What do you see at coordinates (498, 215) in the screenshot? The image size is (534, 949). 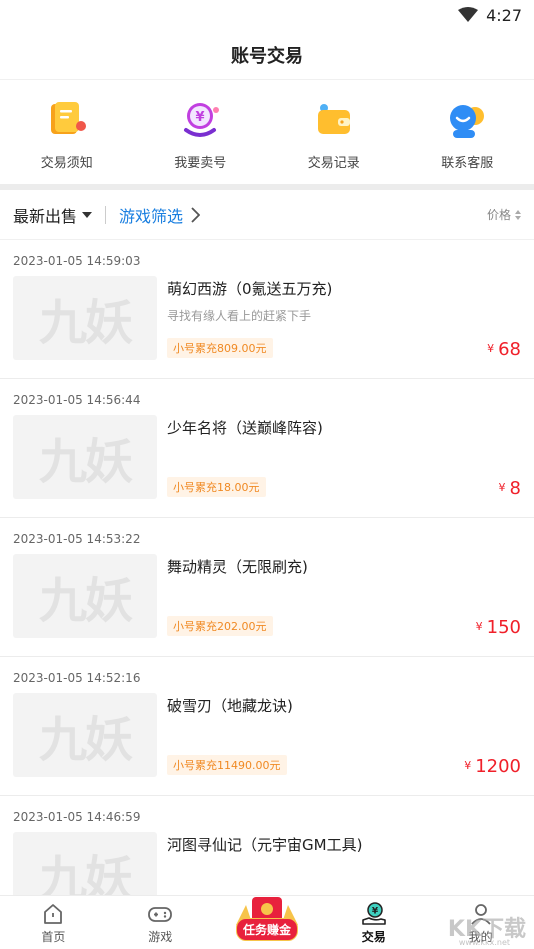 I see `price-sort-label: 价格` at bounding box center [498, 215].